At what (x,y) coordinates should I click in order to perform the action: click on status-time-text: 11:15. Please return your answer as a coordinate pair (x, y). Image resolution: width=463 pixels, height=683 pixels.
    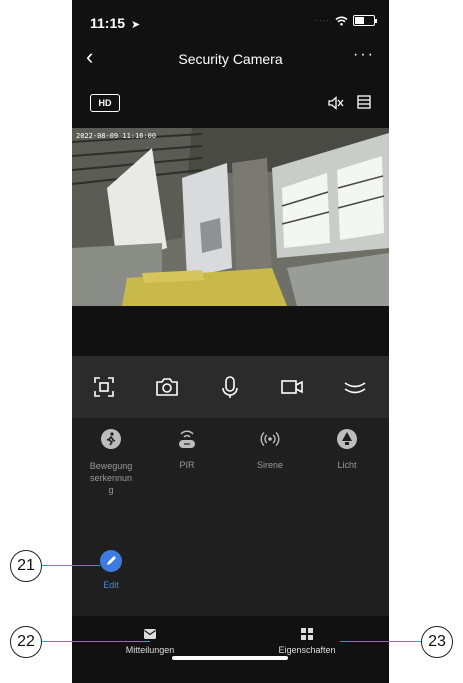
    Looking at the image, I should click on (108, 23).